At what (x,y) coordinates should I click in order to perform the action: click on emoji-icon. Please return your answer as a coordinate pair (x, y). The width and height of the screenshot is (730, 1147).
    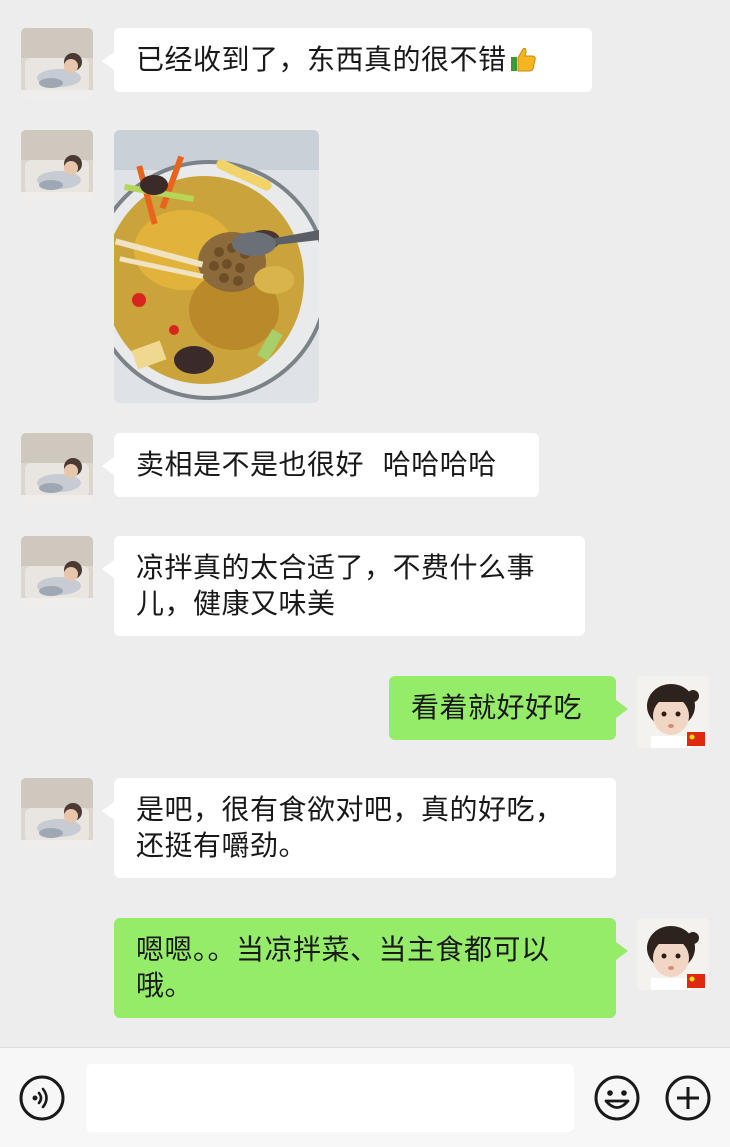
    Looking at the image, I should click on (617, 1098).